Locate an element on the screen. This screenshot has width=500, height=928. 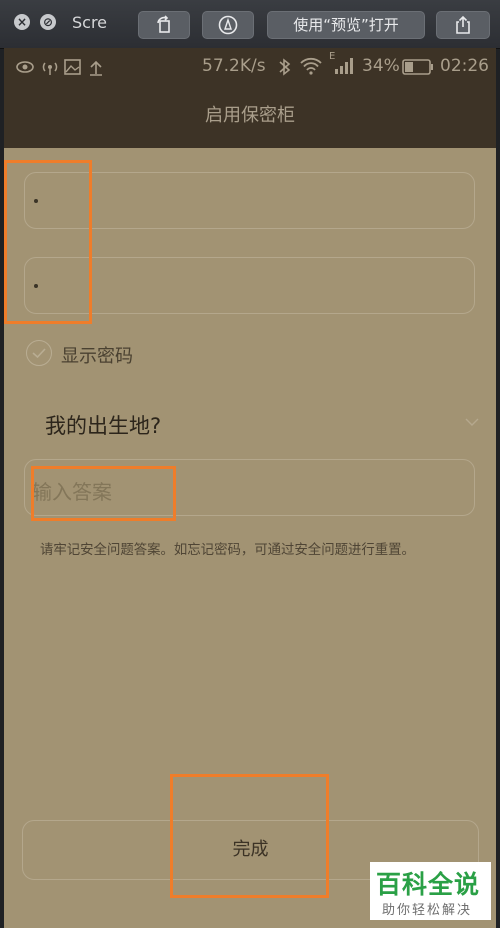
share-icon is located at coordinates (463, 24).